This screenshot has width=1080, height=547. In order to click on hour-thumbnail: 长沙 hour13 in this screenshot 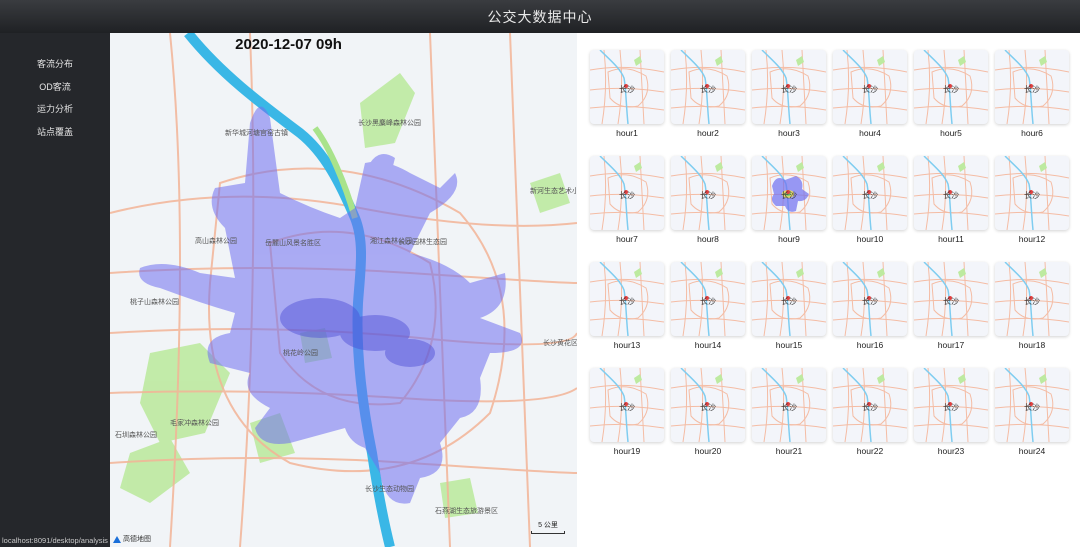, I will do `click(627, 307)`.